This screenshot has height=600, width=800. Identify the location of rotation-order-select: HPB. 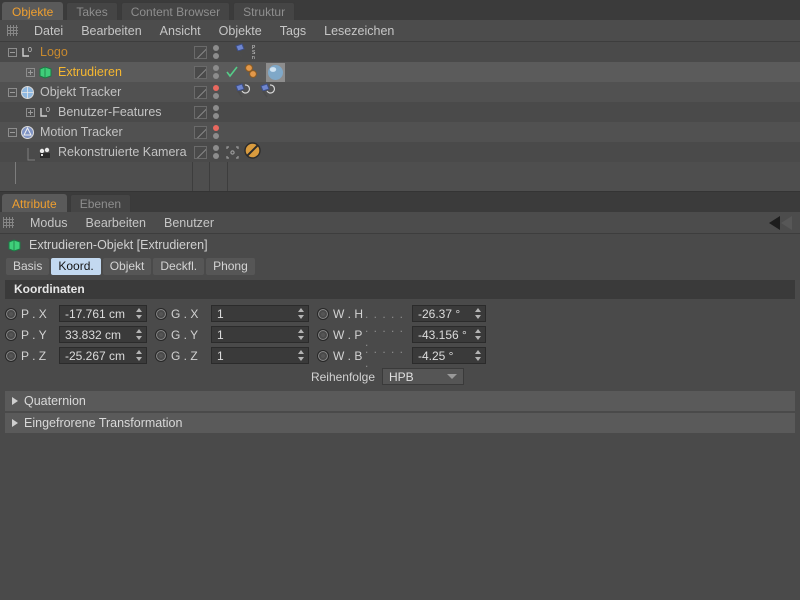
(423, 376).